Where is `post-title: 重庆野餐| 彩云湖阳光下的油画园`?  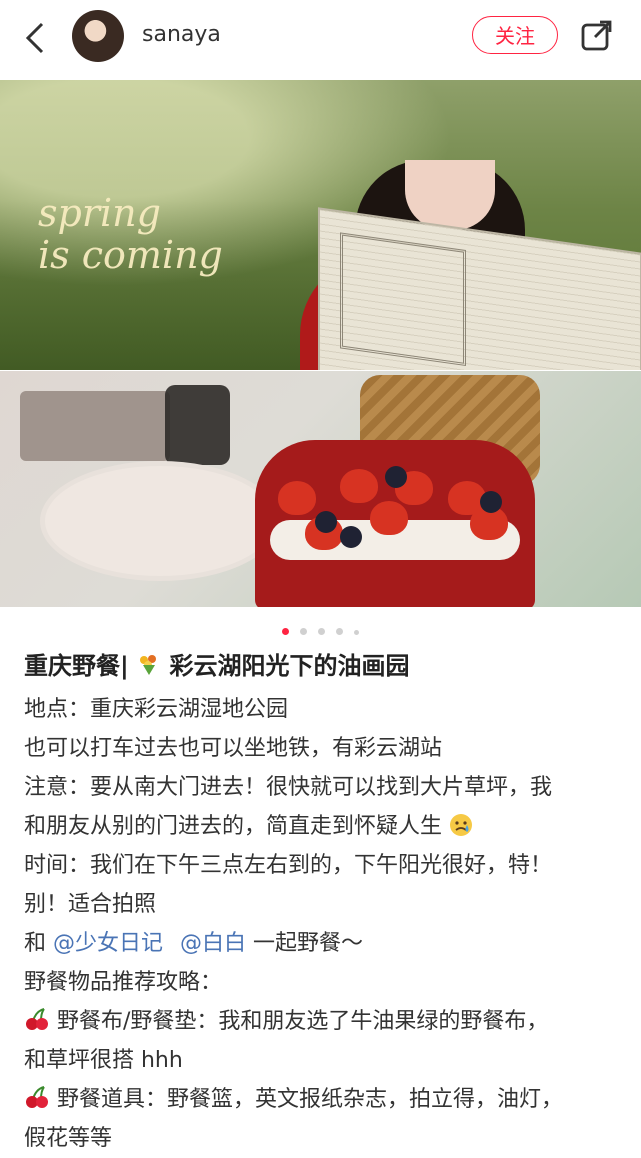 post-title: 重庆野餐| 彩云湖阳光下的油画园 is located at coordinates (324, 663).